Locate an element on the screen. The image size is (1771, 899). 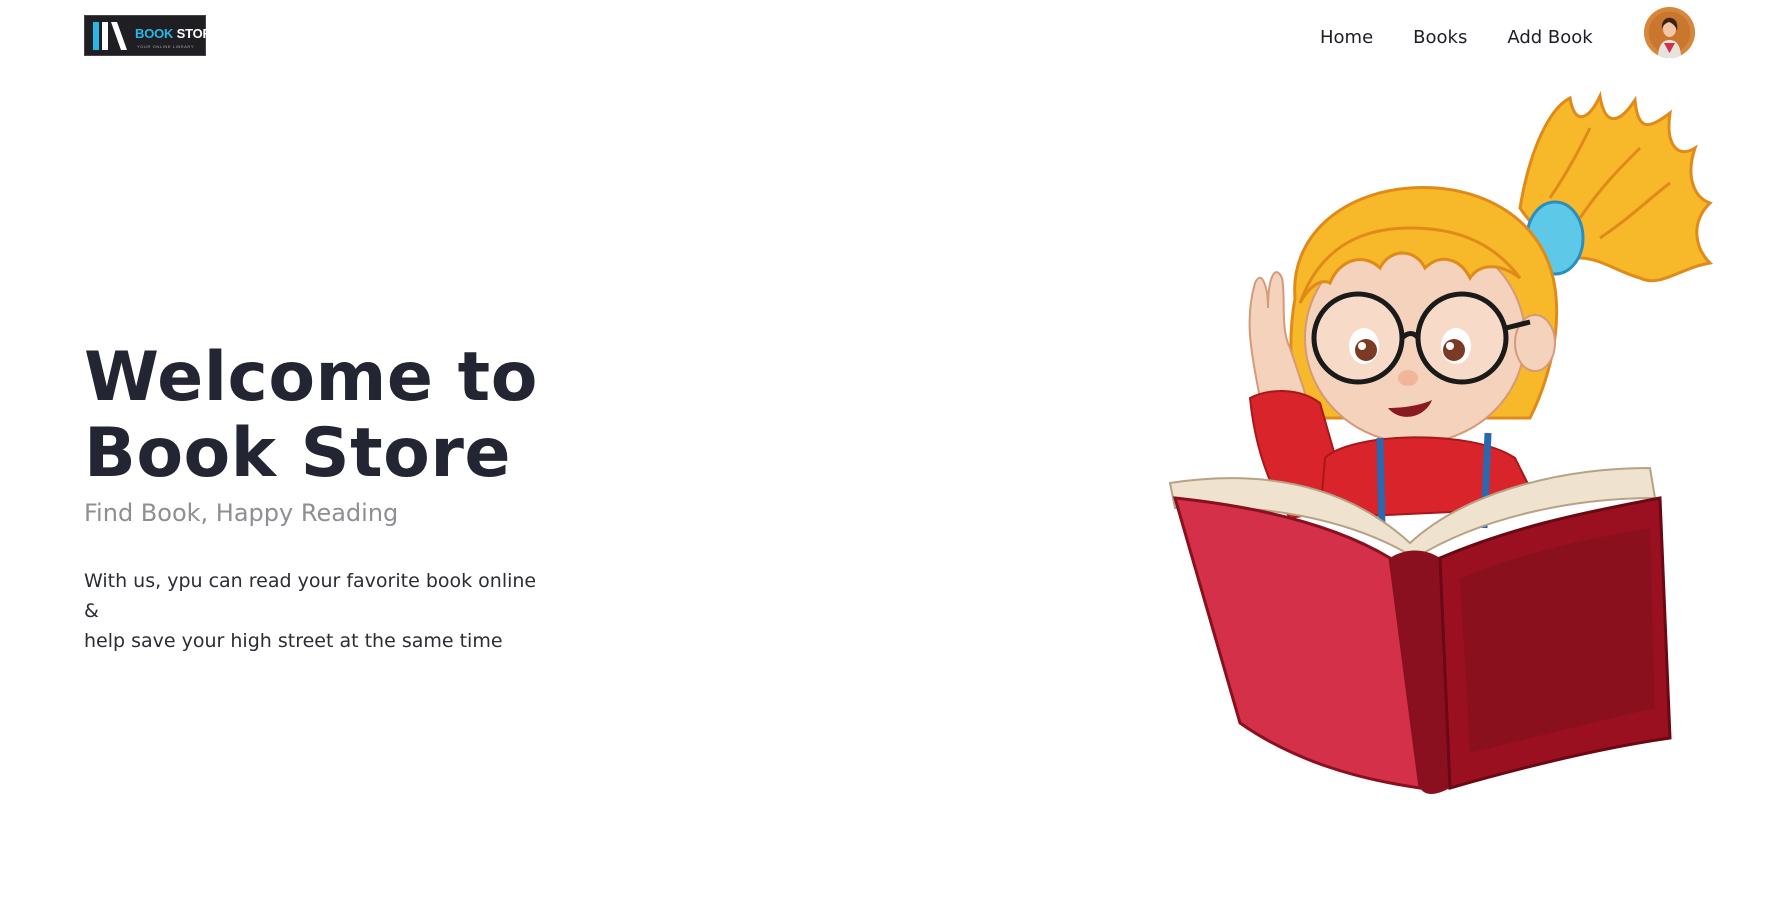
logo-text-primary: BOOK is located at coordinates (154, 33).